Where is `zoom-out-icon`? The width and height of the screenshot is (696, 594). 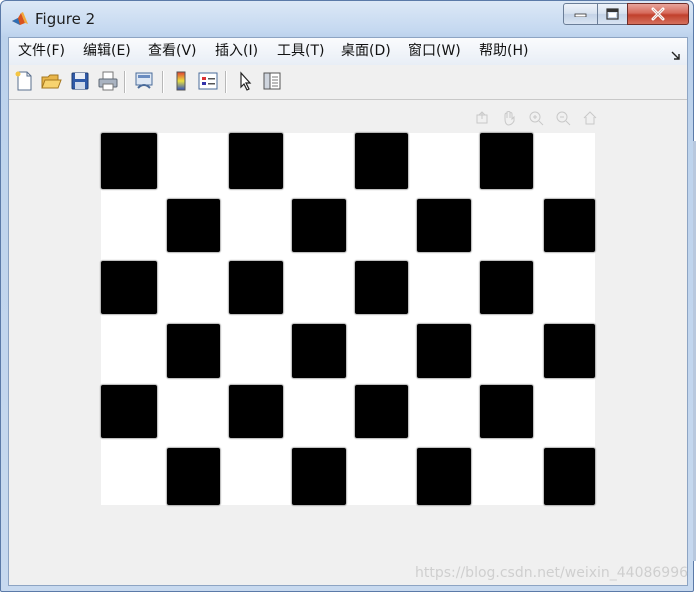 zoom-out-icon is located at coordinates (563, 120).